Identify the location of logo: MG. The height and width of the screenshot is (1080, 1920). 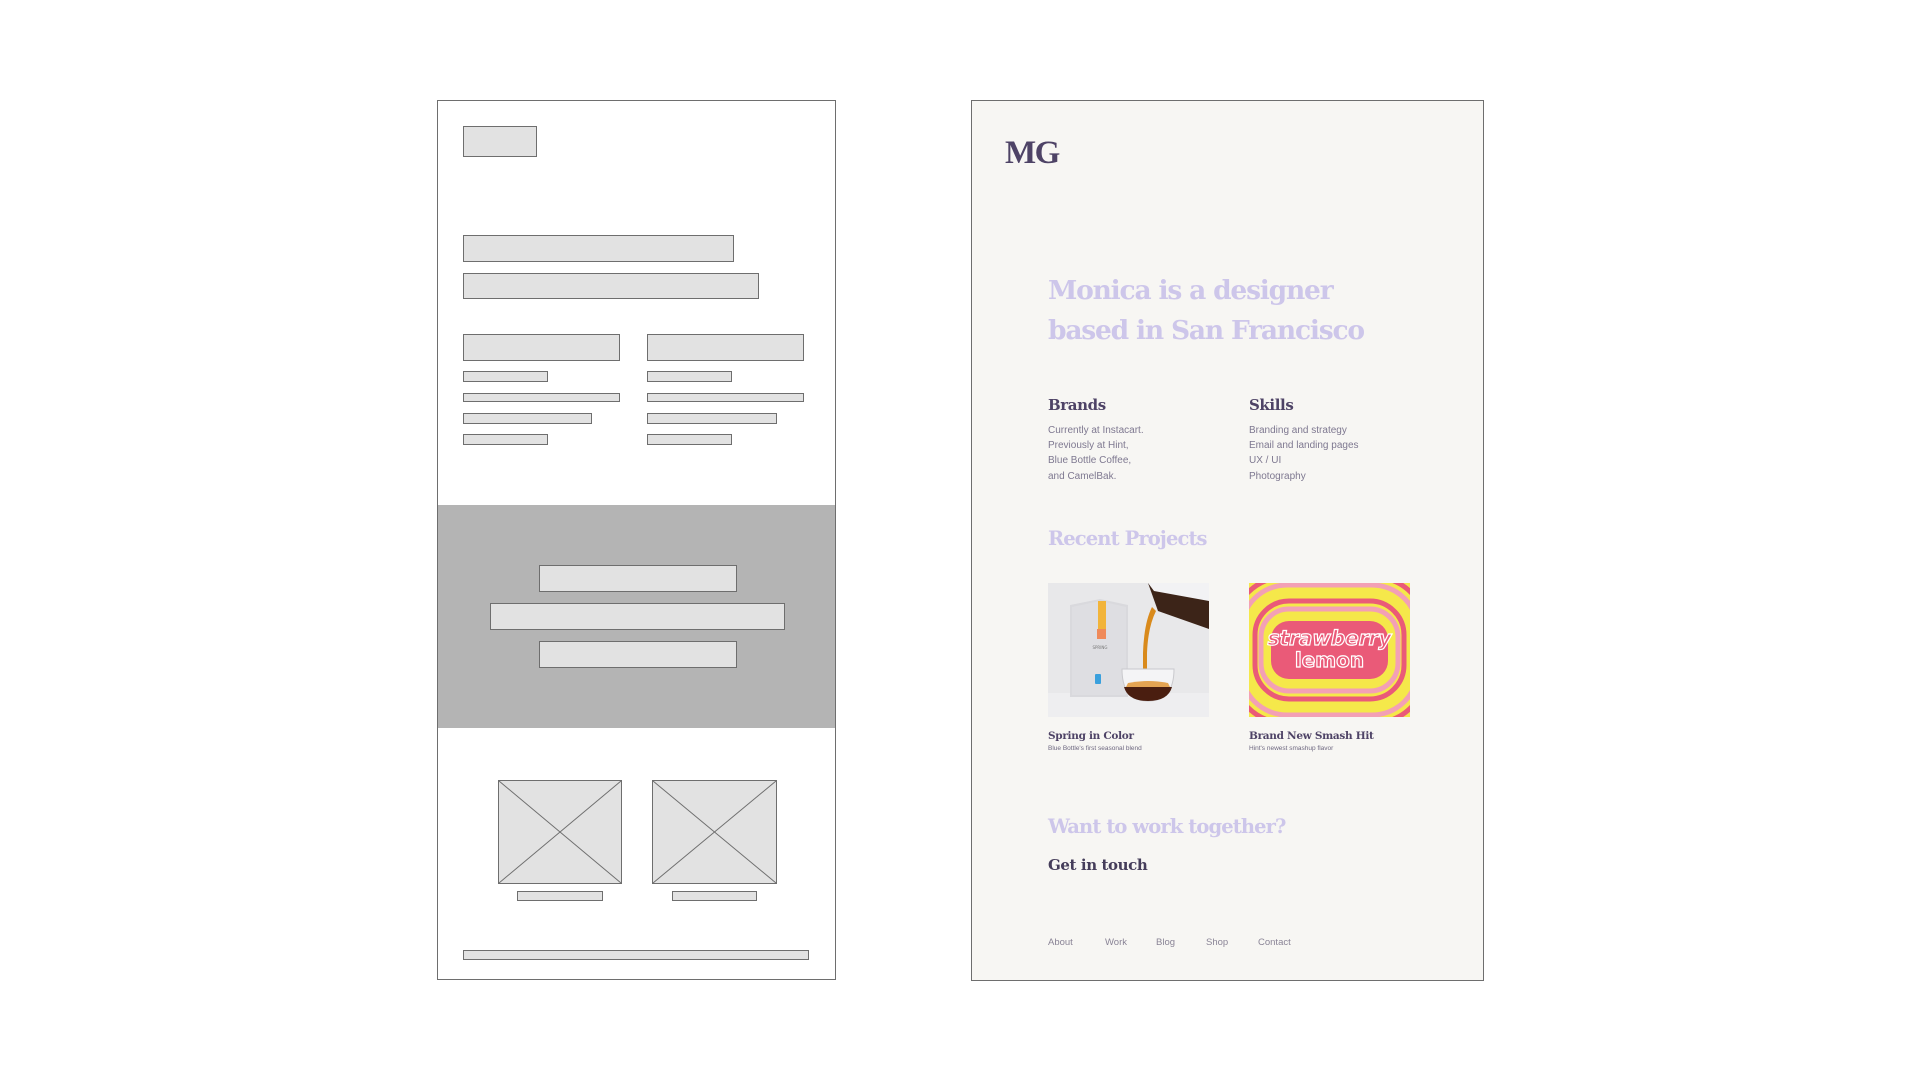
(1032, 153).